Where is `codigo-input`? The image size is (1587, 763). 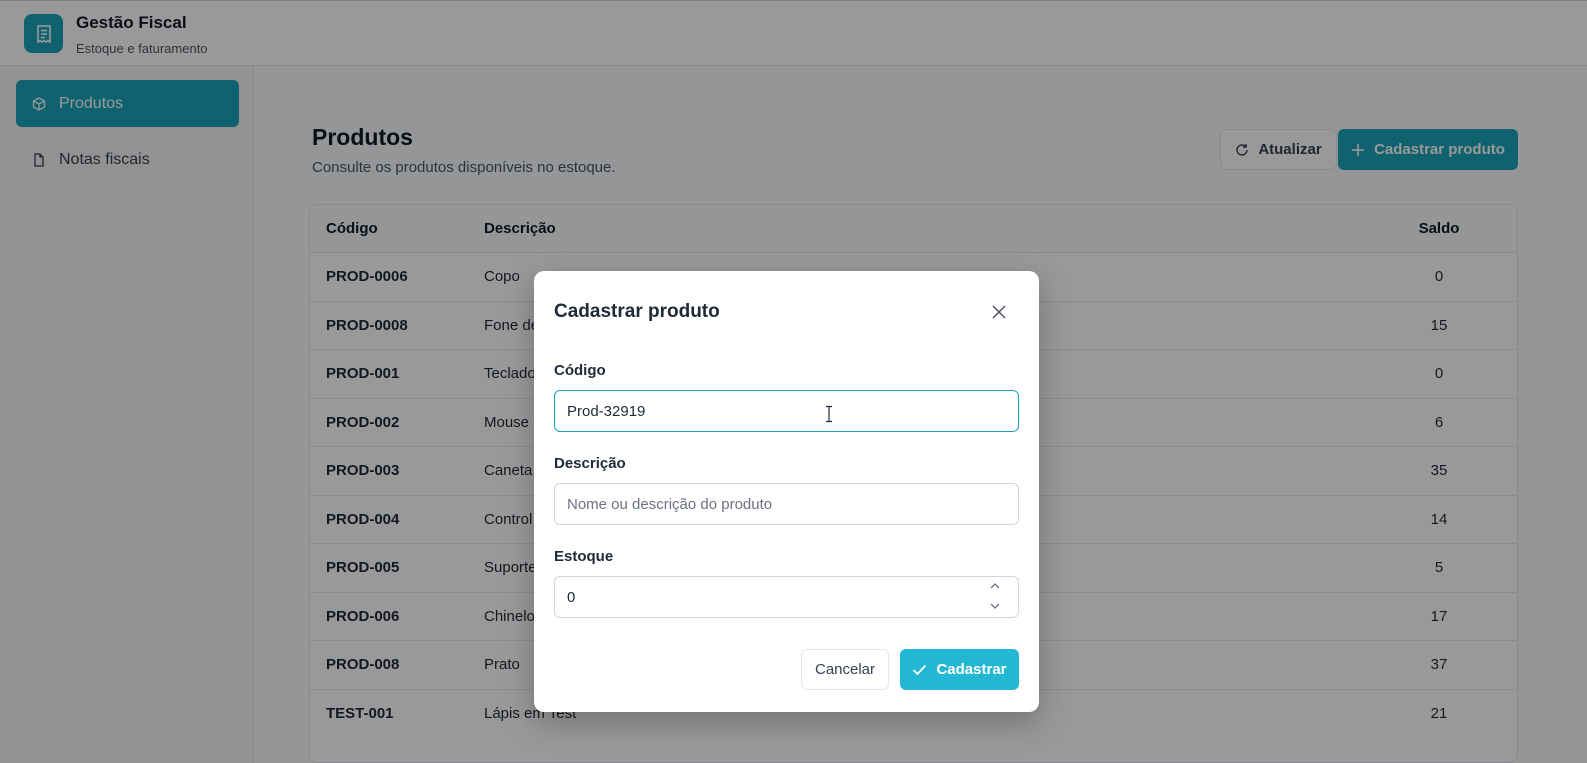 codigo-input is located at coordinates (786, 411).